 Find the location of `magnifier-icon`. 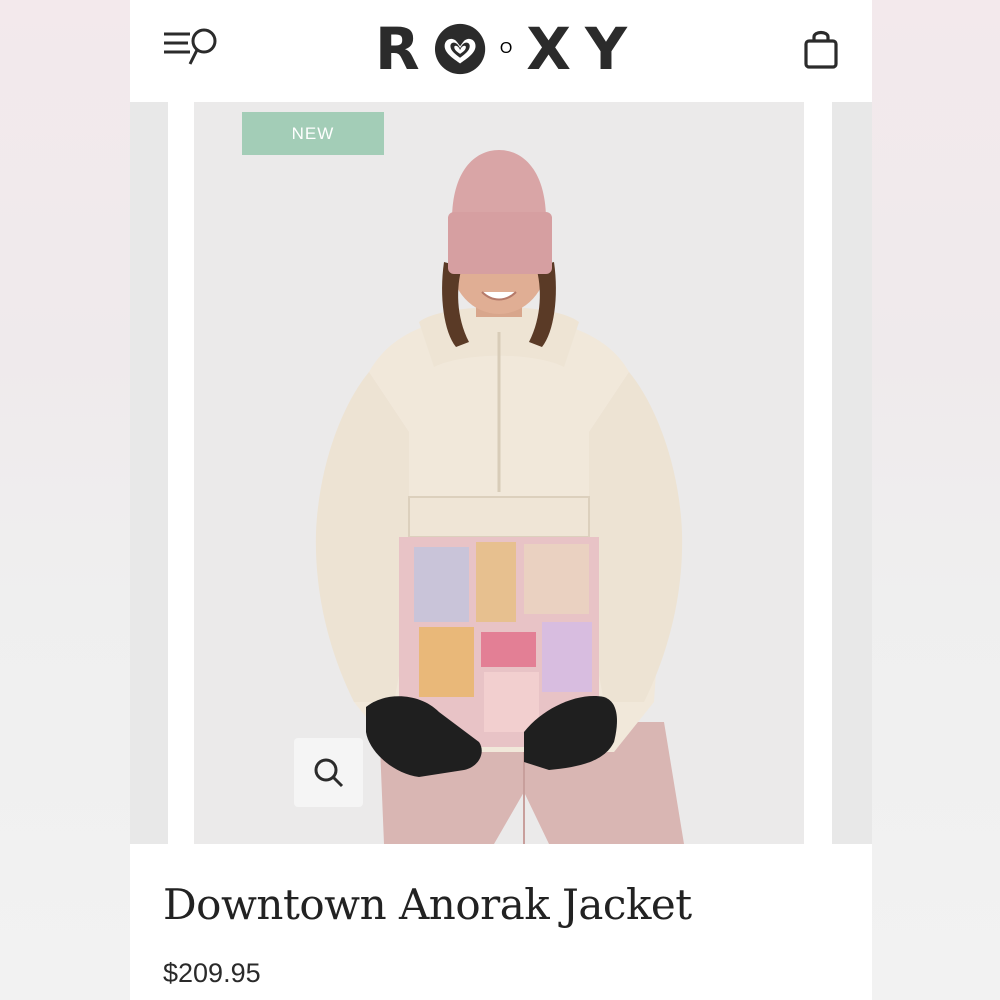

magnifier-icon is located at coordinates (328, 772).